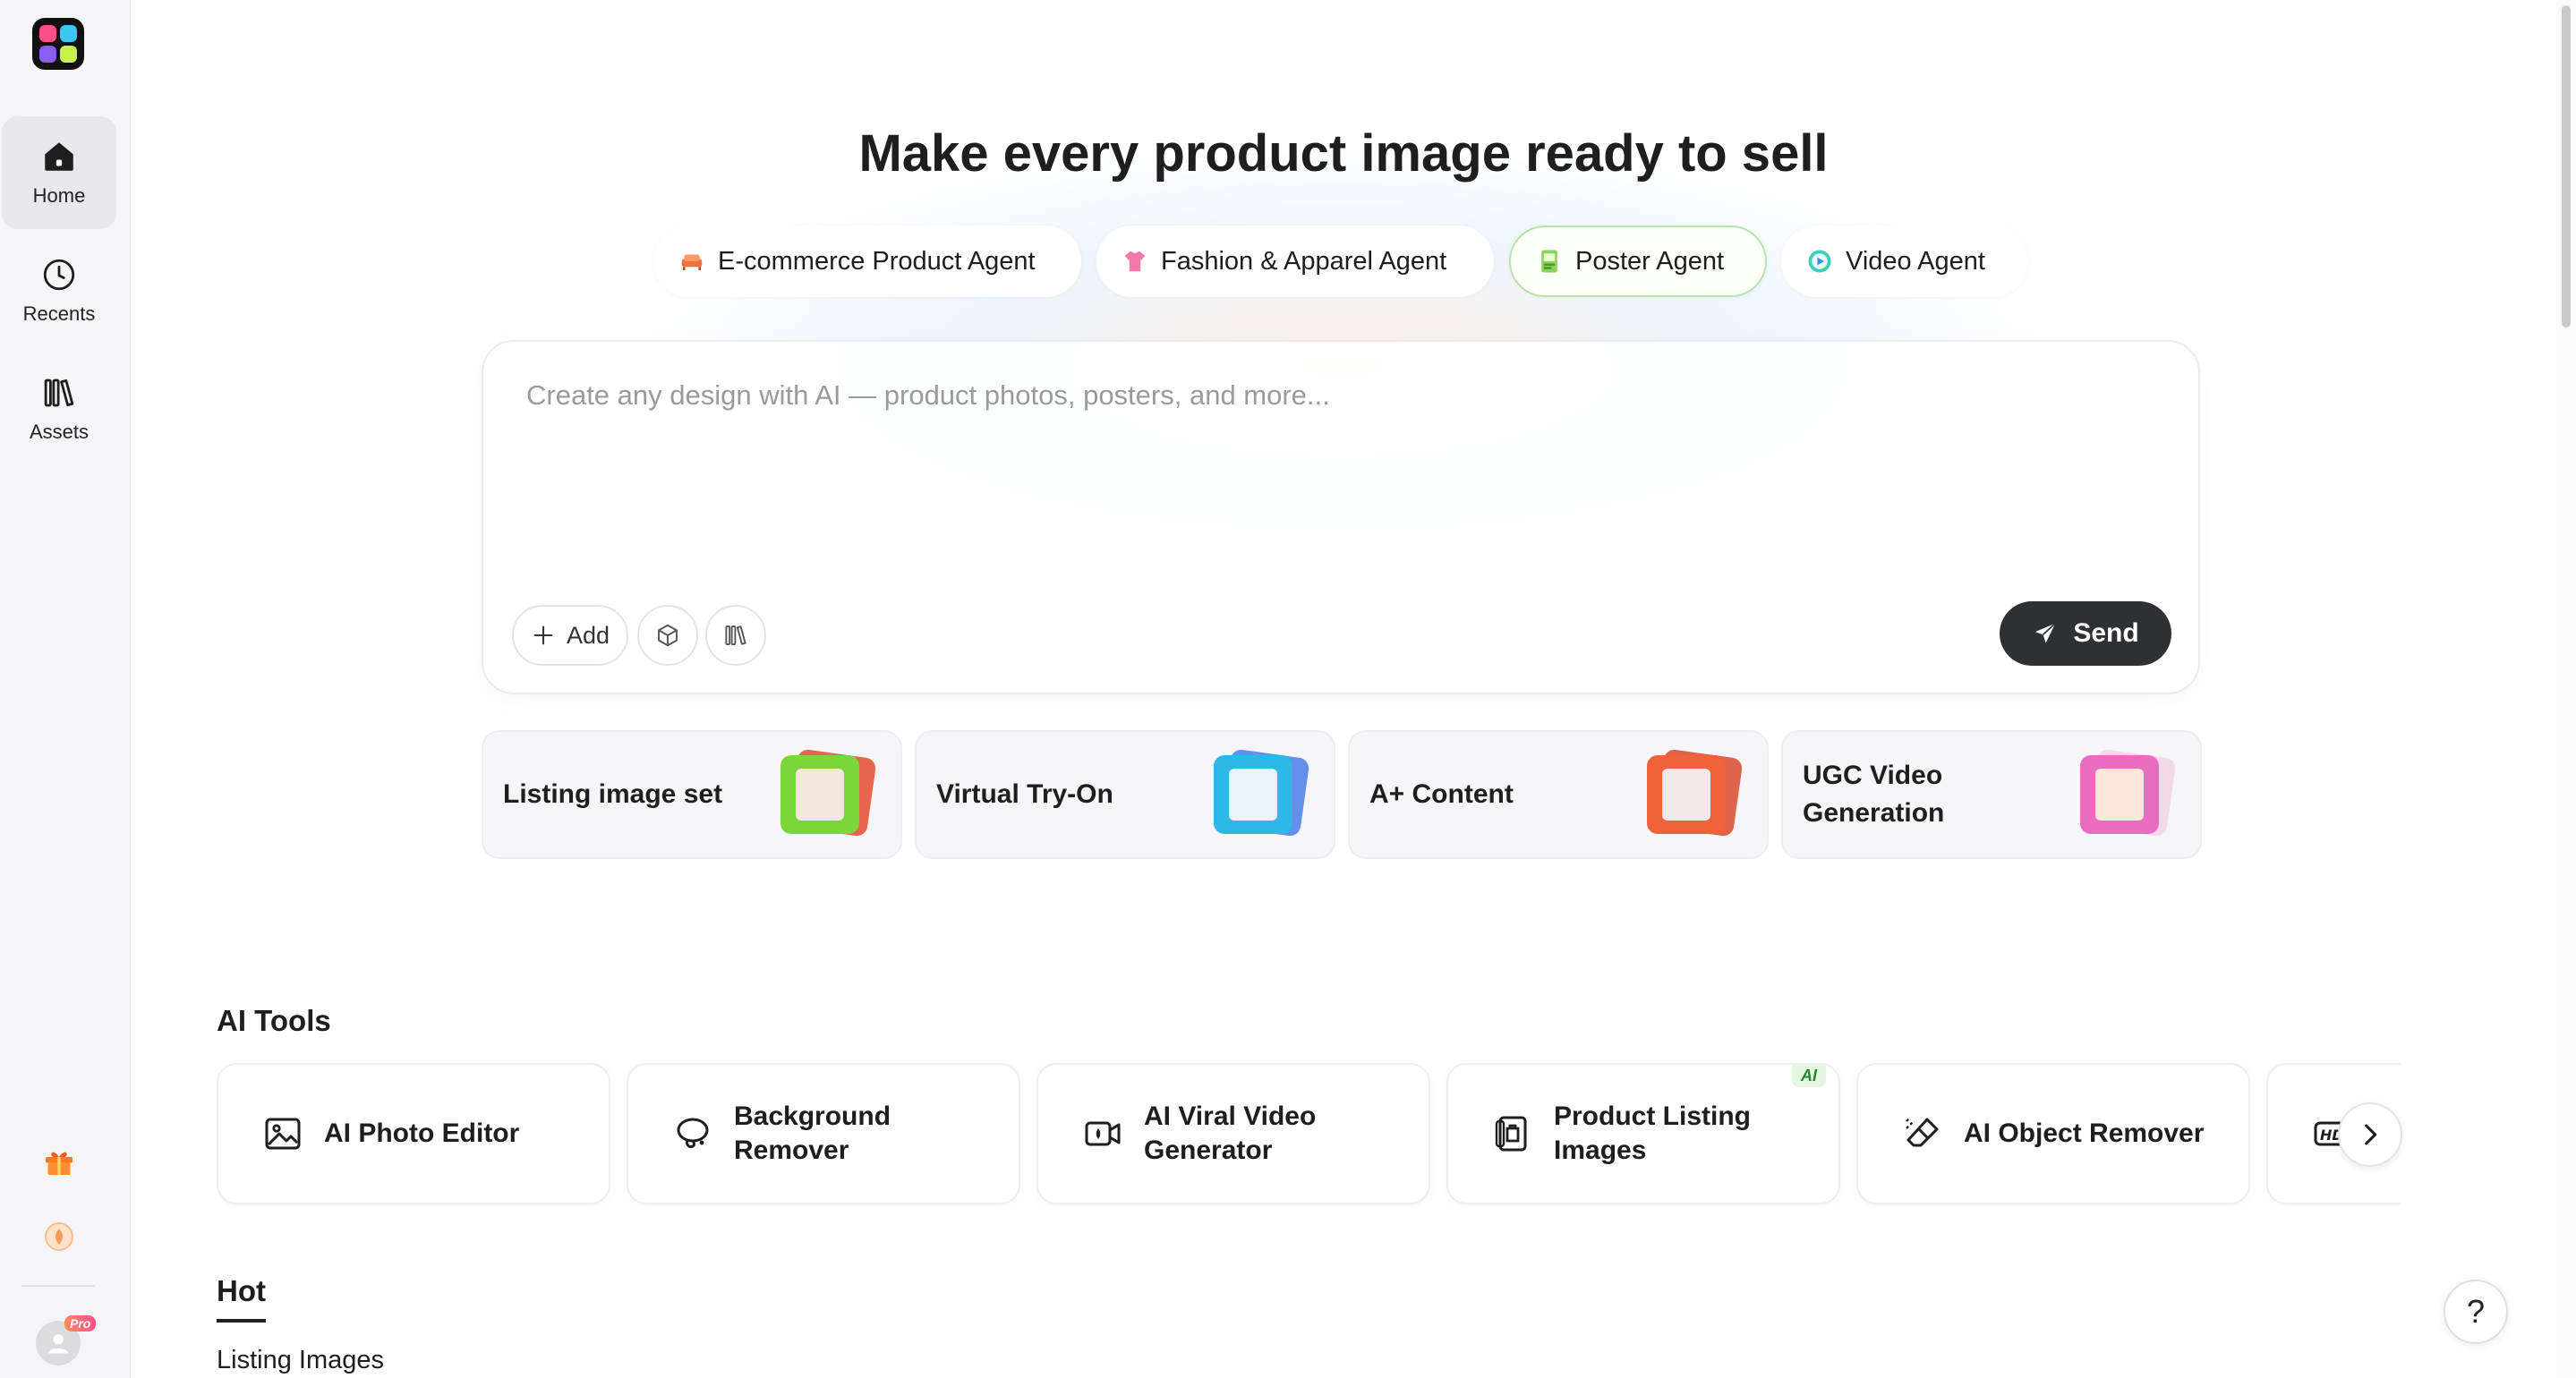 This screenshot has height=1378, width=2576. Describe the element at coordinates (1511, 1134) in the screenshot. I see `listing-icon` at that location.